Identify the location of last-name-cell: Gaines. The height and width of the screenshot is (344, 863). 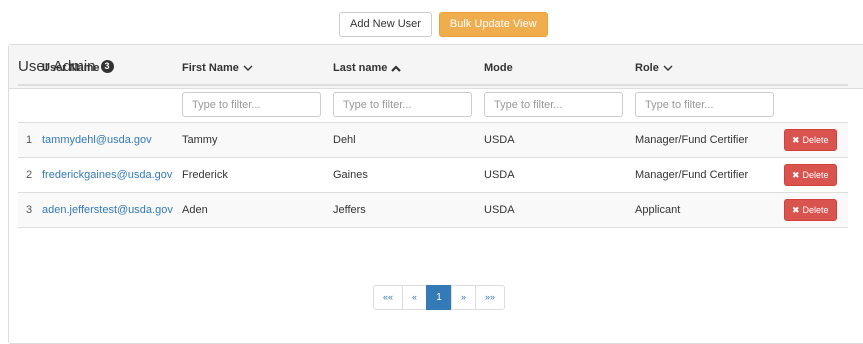
(350, 175).